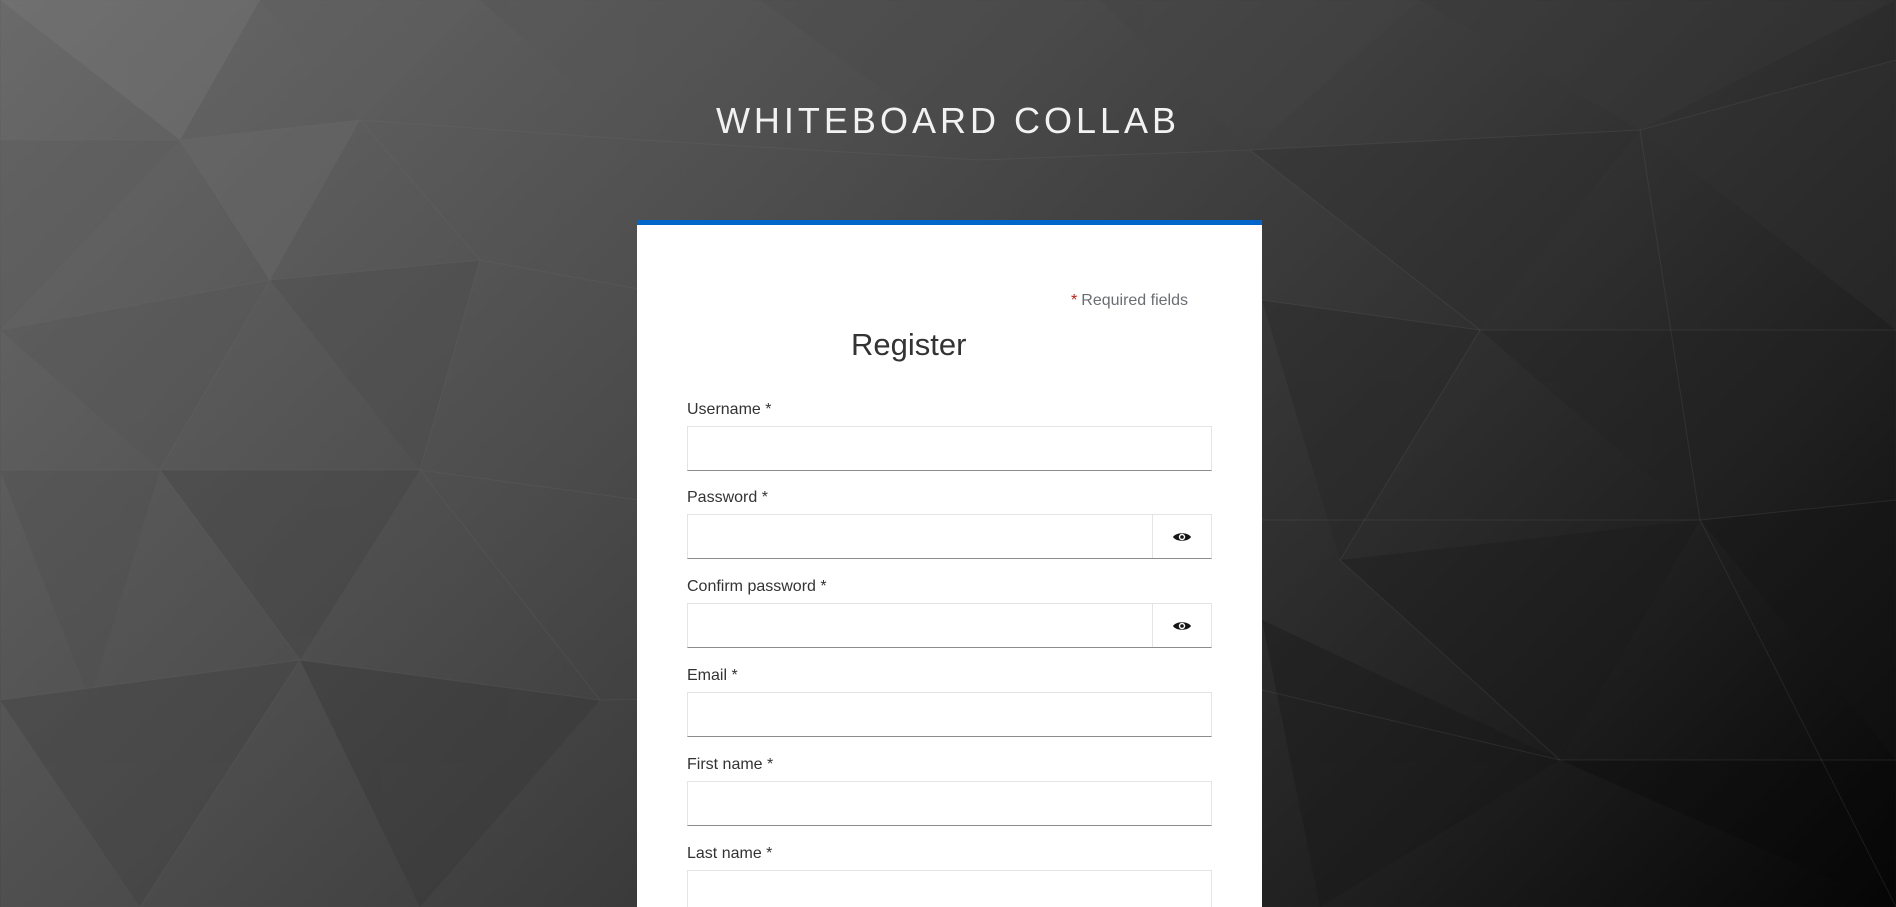  I want to click on username-input-wrap, so click(949, 448).